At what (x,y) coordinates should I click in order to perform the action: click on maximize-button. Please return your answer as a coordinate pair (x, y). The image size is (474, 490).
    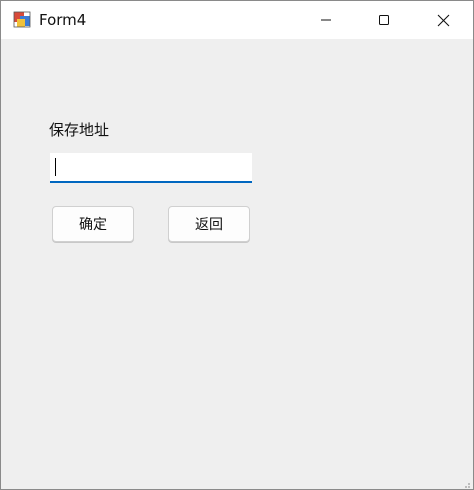
    Looking at the image, I should click on (384, 20).